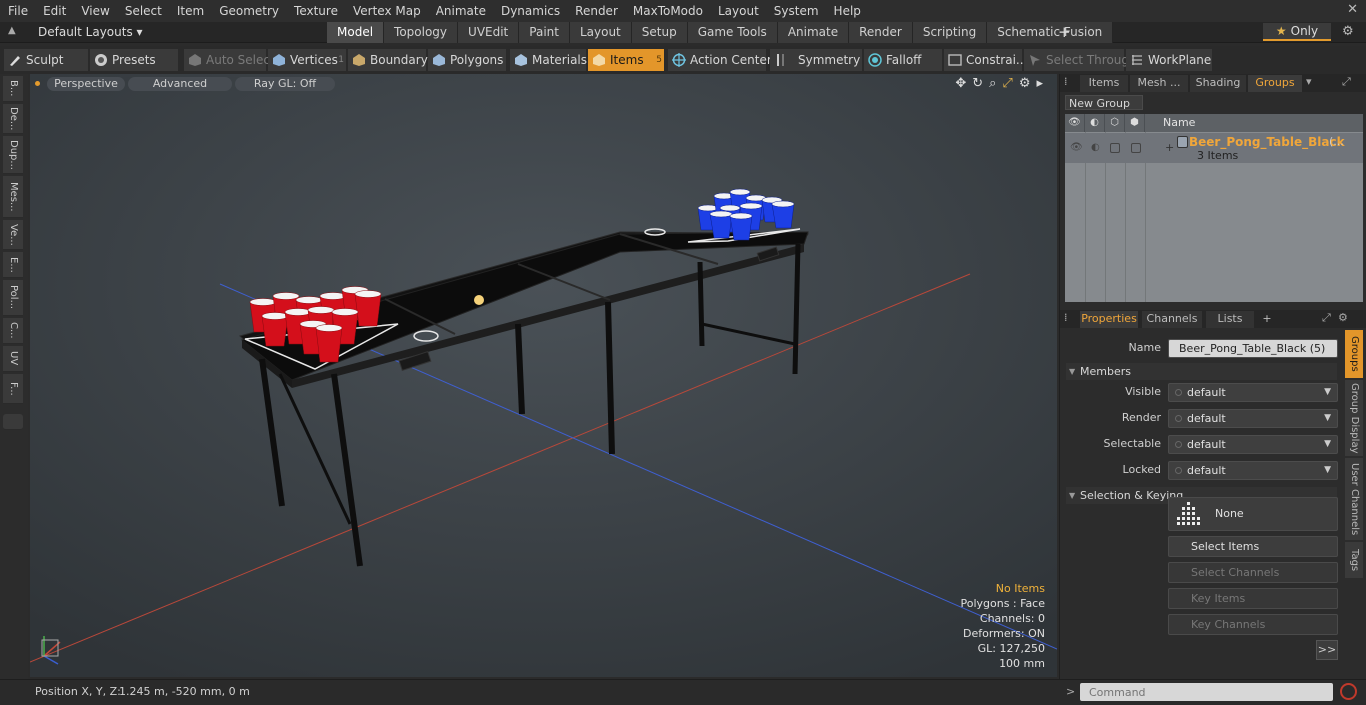 The width and height of the screenshot is (1366, 705). Describe the element at coordinates (13, 422) in the screenshot. I see `strip-toggle` at that location.